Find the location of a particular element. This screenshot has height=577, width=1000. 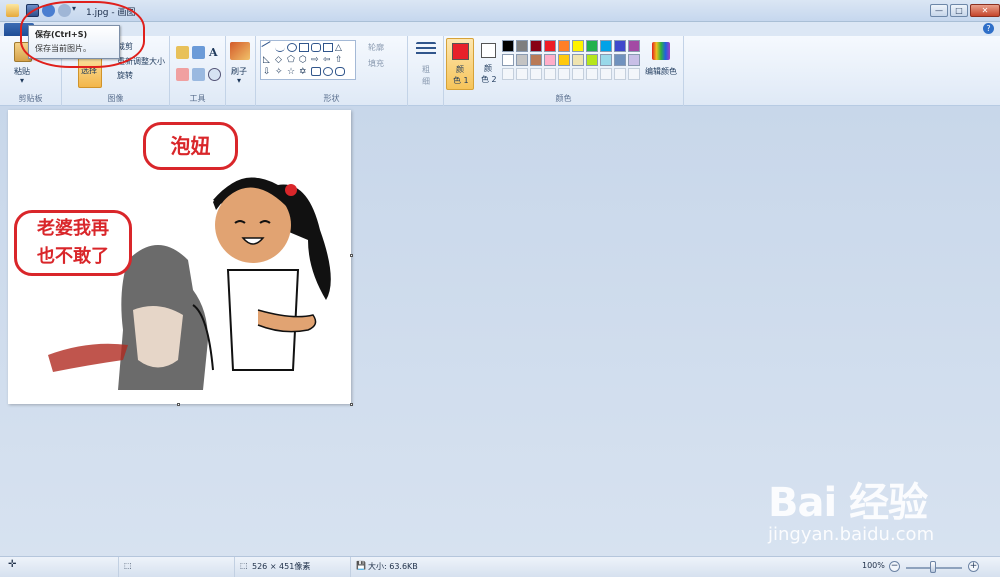

oval-shape-icon is located at coordinates (292, 47).